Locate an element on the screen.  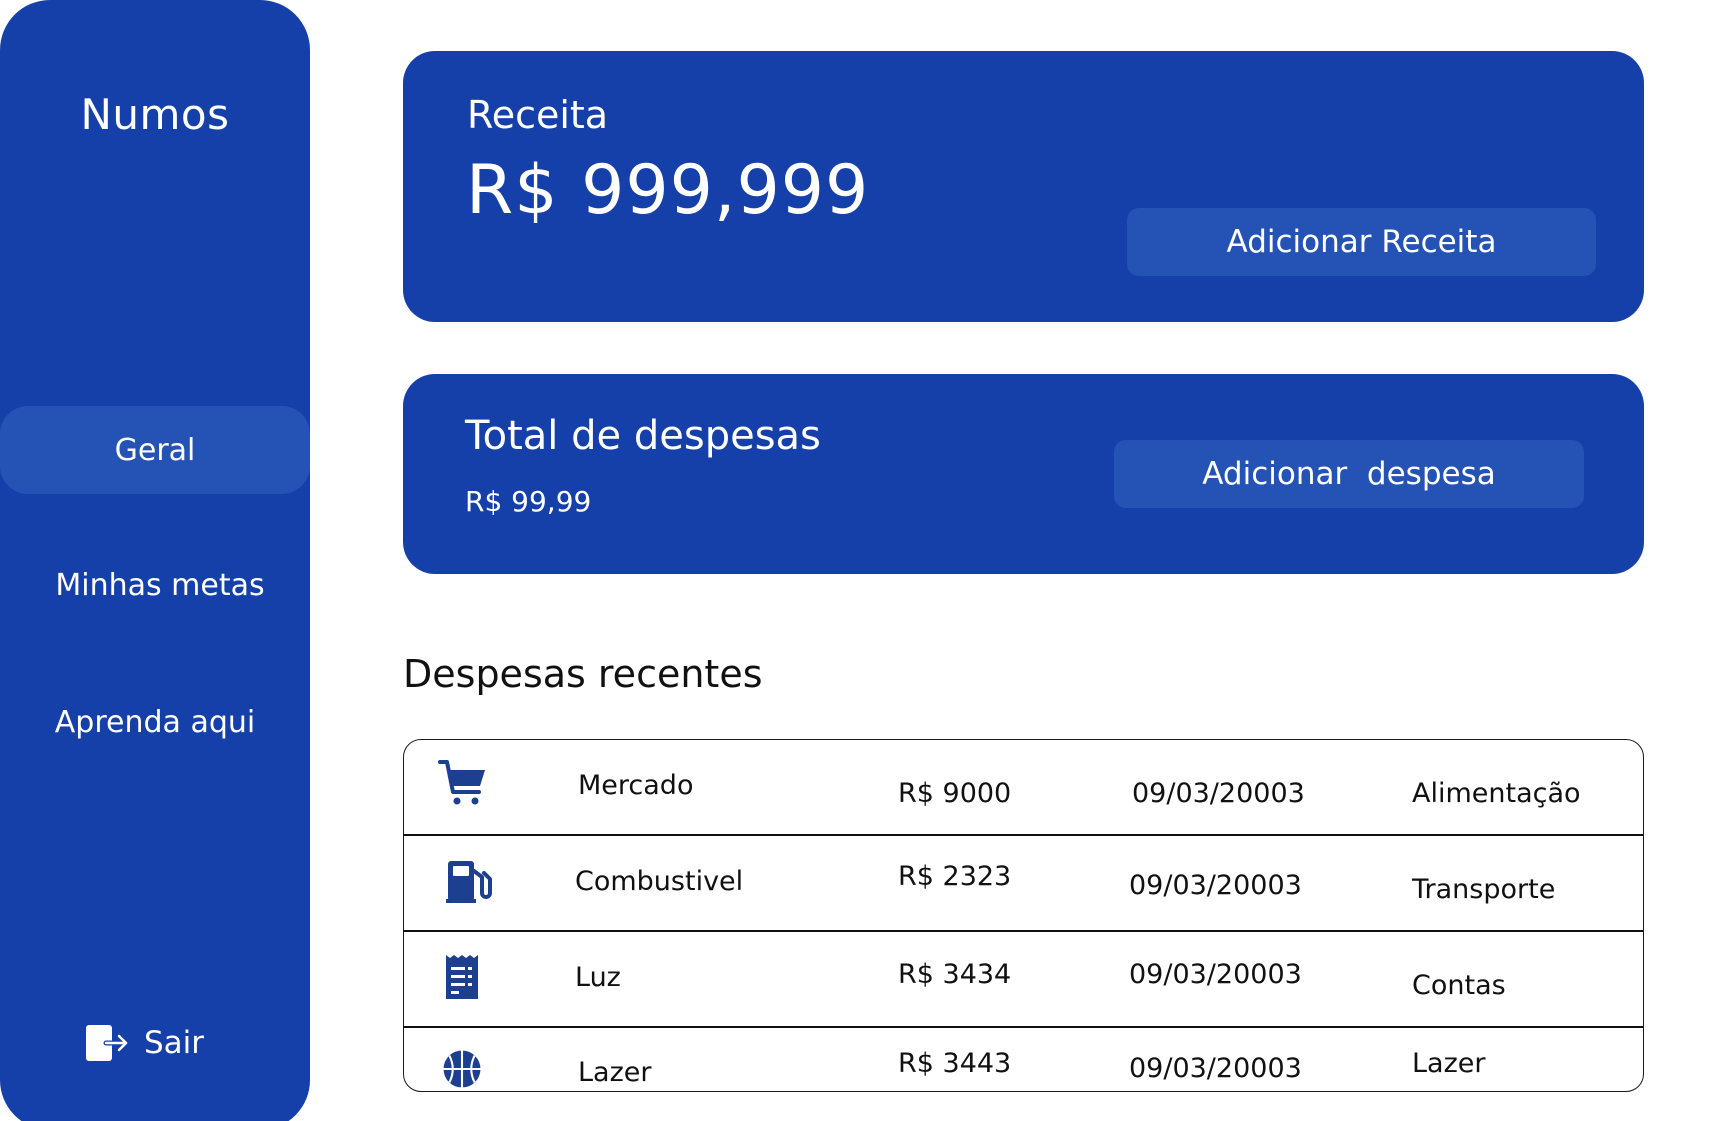
sidebar-item-label: Geral is located at coordinates (155, 450).